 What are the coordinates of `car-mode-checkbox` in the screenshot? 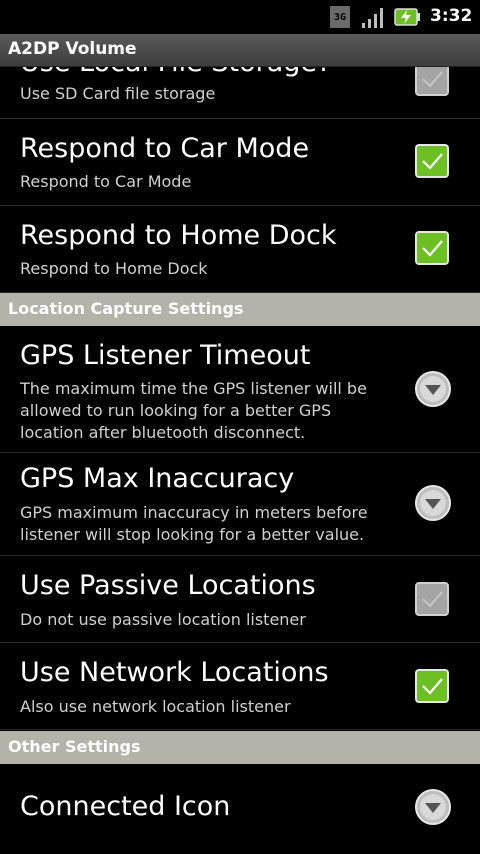 It's located at (432, 161).